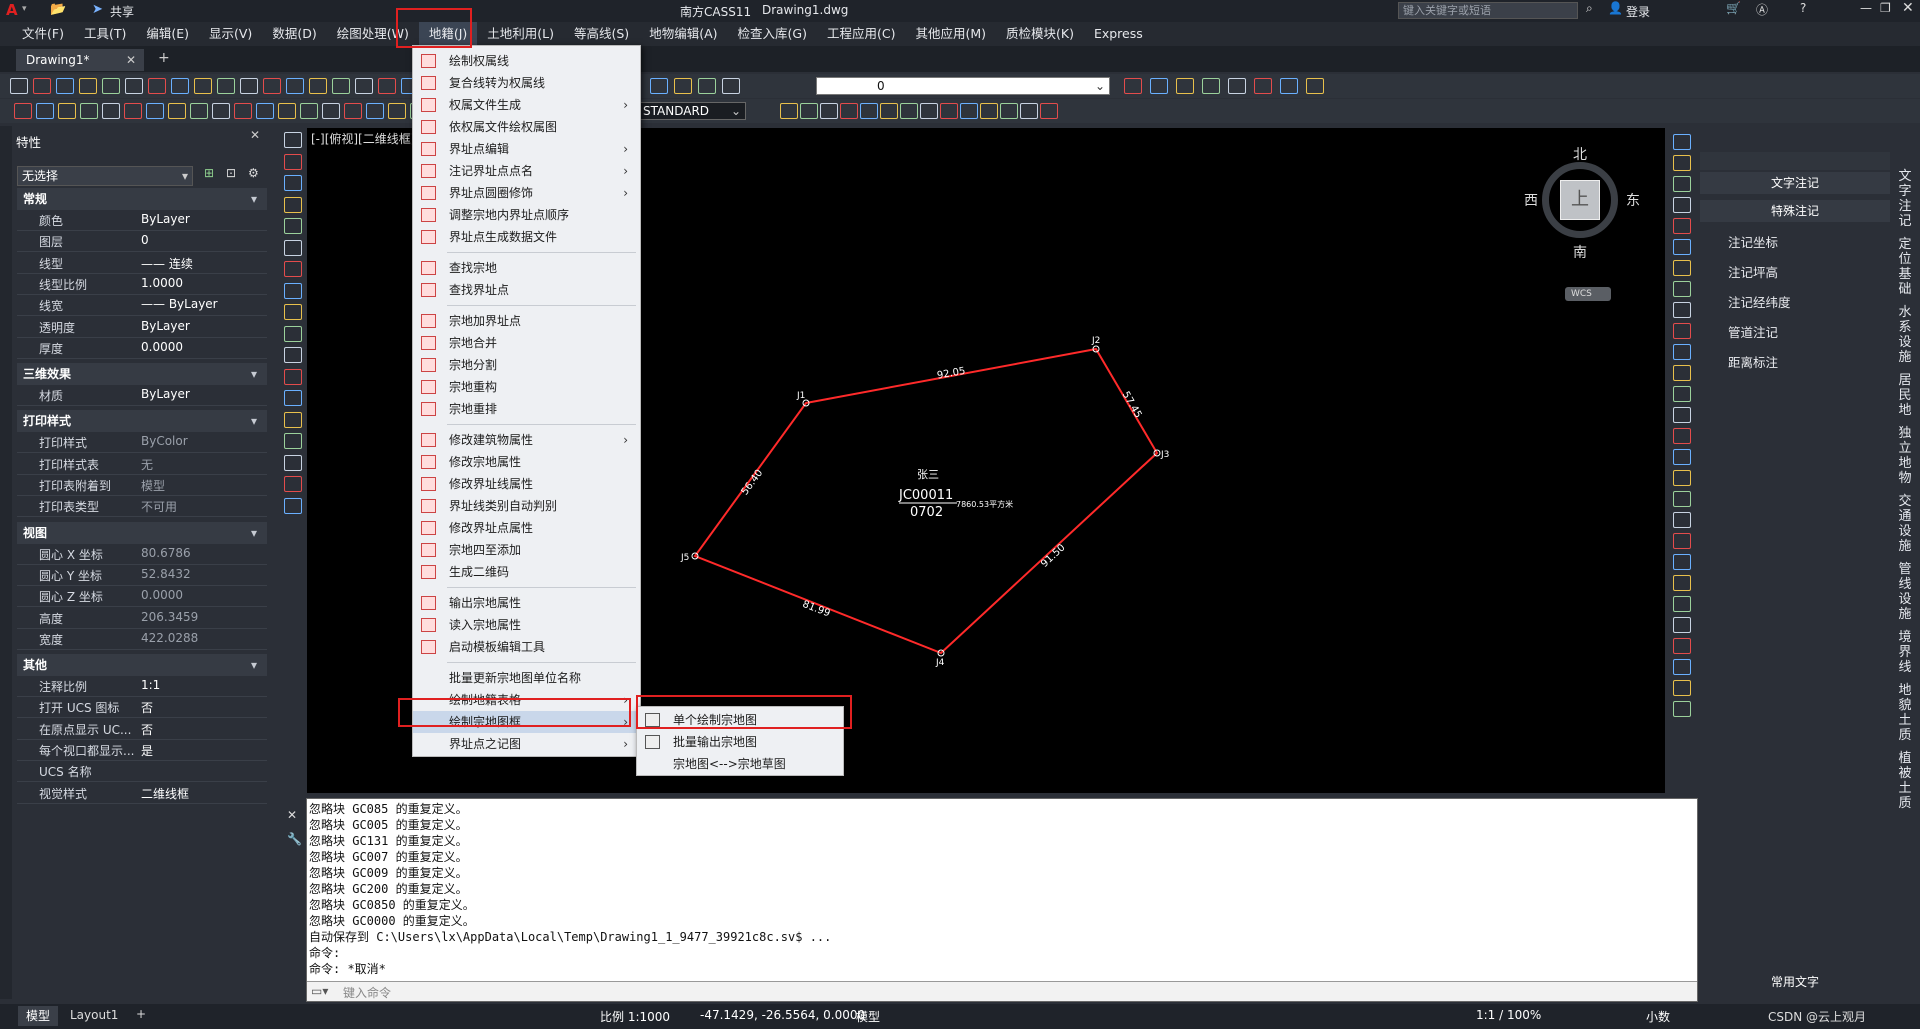 This screenshot has height=1029, width=1920. I want to click on menu-item: 绘制权属线, so click(526, 61).